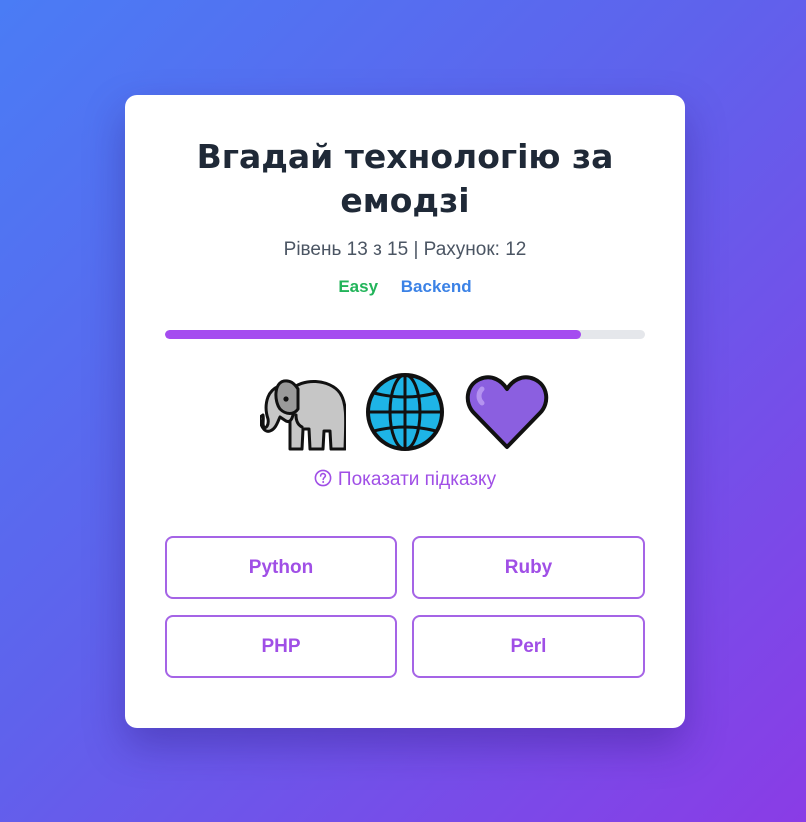  I want to click on option-perl-button: Perl, so click(528, 646).